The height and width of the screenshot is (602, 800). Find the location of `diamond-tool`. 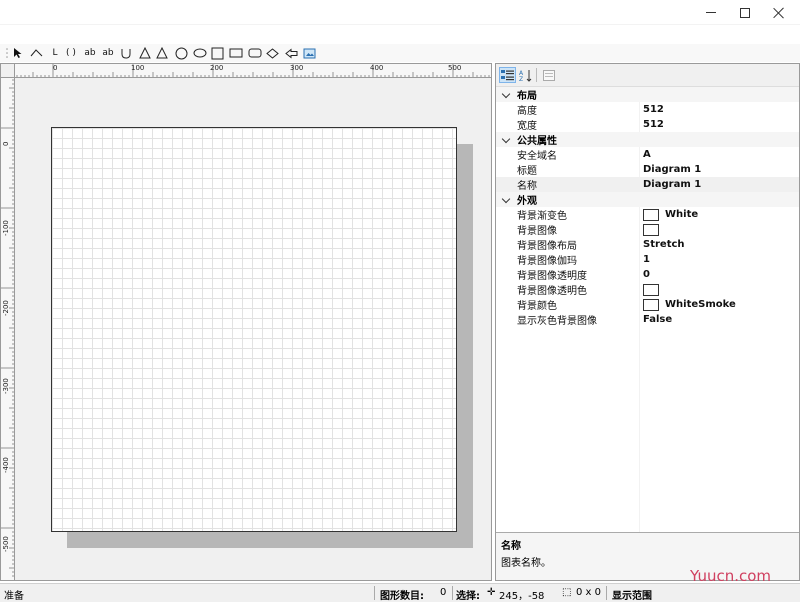

diamond-tool is located at coordinates (272, 53).